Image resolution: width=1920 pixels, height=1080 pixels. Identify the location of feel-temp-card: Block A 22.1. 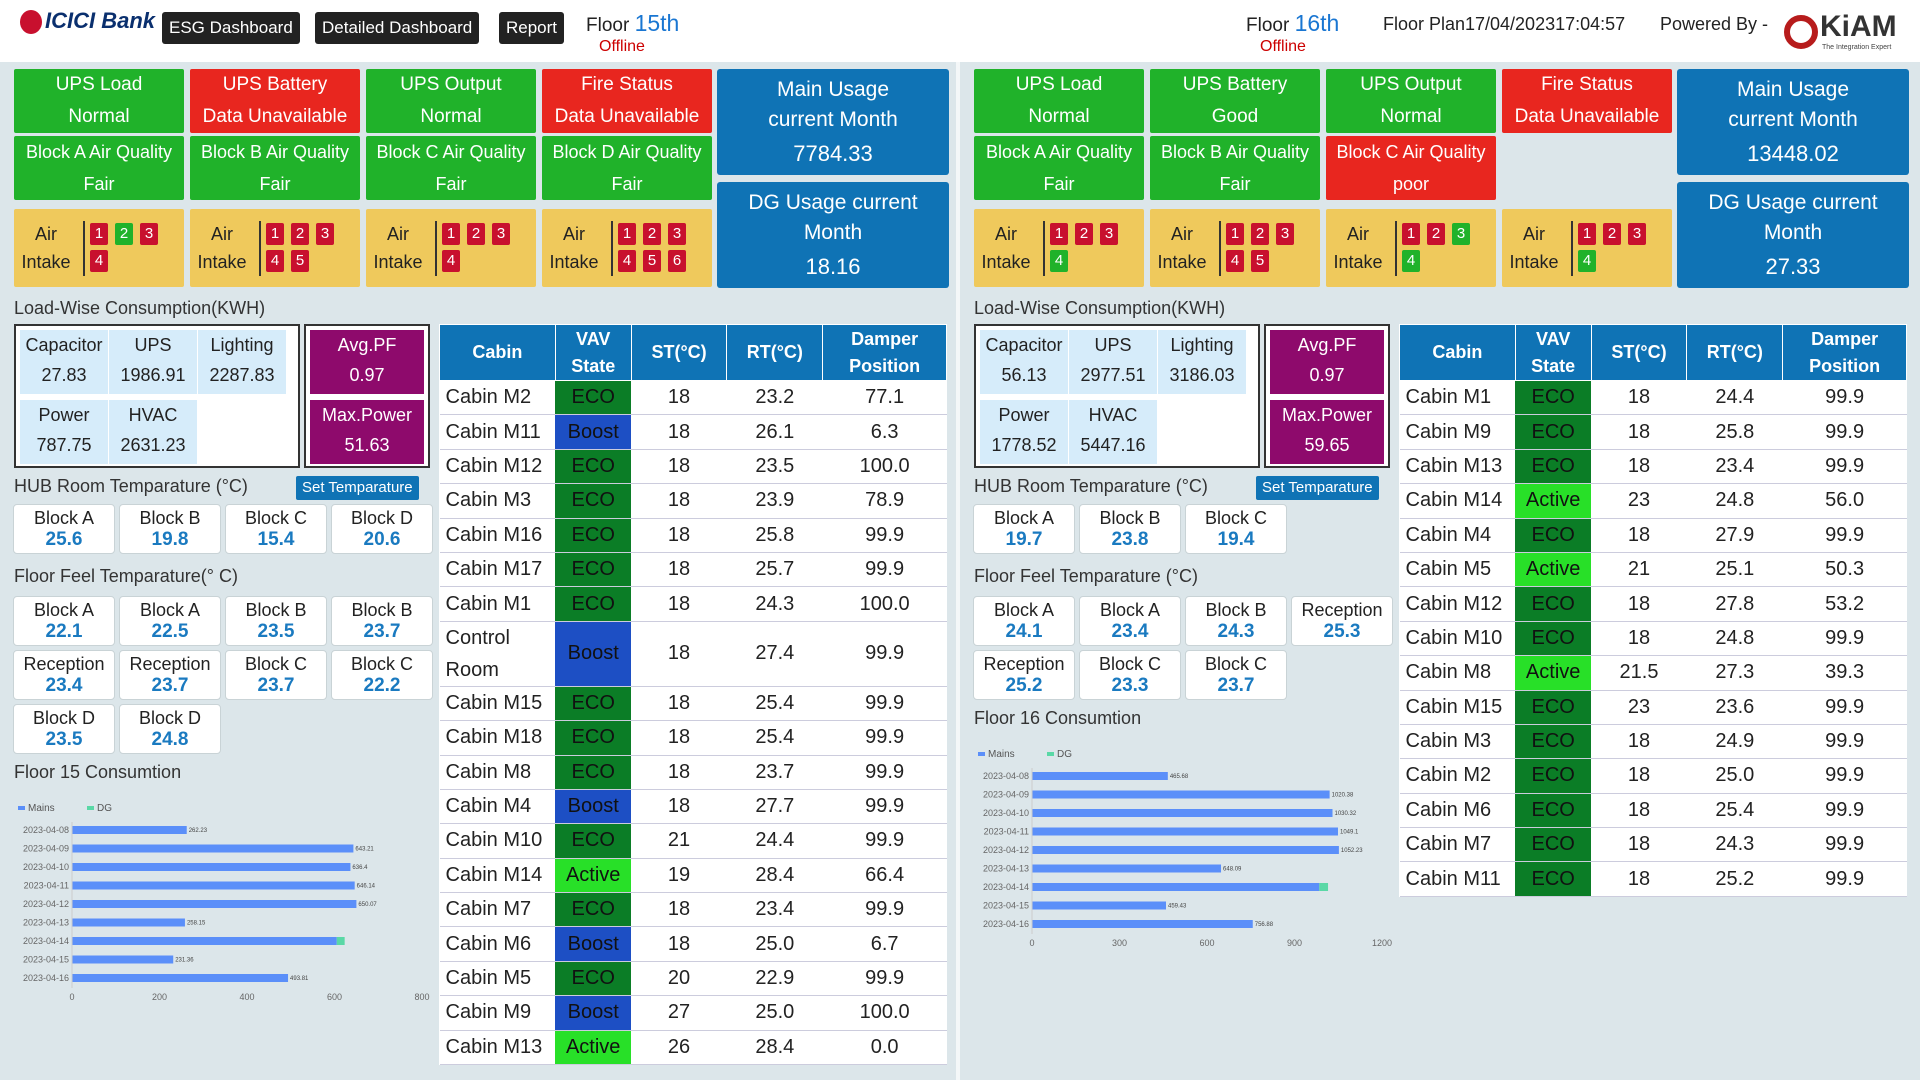
(64, 621).